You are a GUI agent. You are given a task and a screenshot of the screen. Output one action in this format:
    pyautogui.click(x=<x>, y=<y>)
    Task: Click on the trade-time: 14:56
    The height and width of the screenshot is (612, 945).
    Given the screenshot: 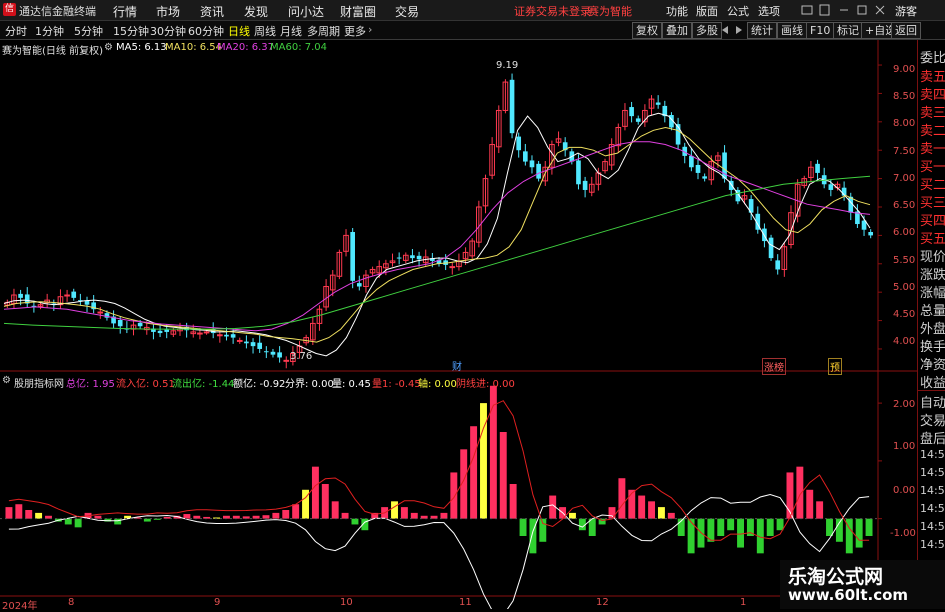 What is the action you would take?
    pyautogui.click(x=932, y=490)
    